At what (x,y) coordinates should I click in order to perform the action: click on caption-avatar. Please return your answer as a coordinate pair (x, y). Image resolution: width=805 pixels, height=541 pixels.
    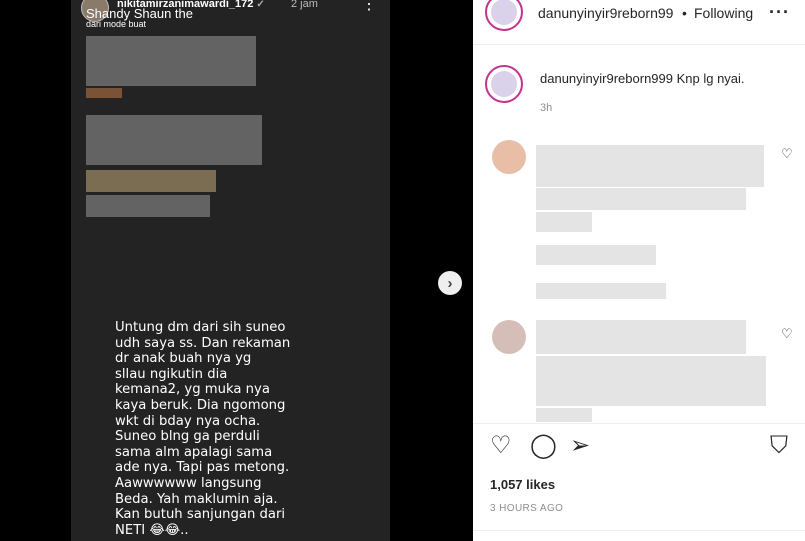
    Looking at the image, I should click on (504, 84).